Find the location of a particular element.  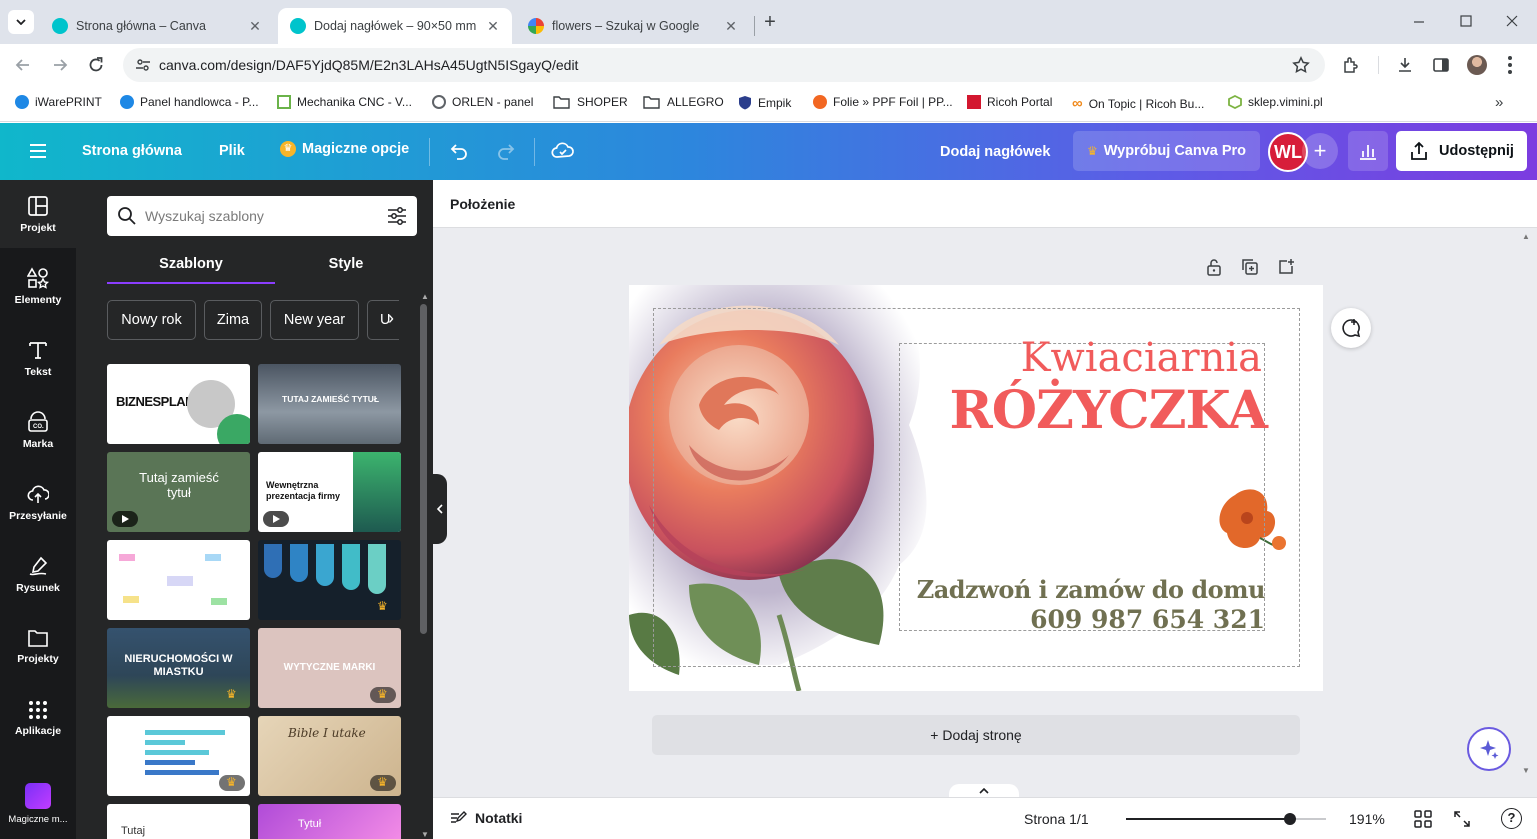

zoom-slider is located at coordinates (1226, 819).